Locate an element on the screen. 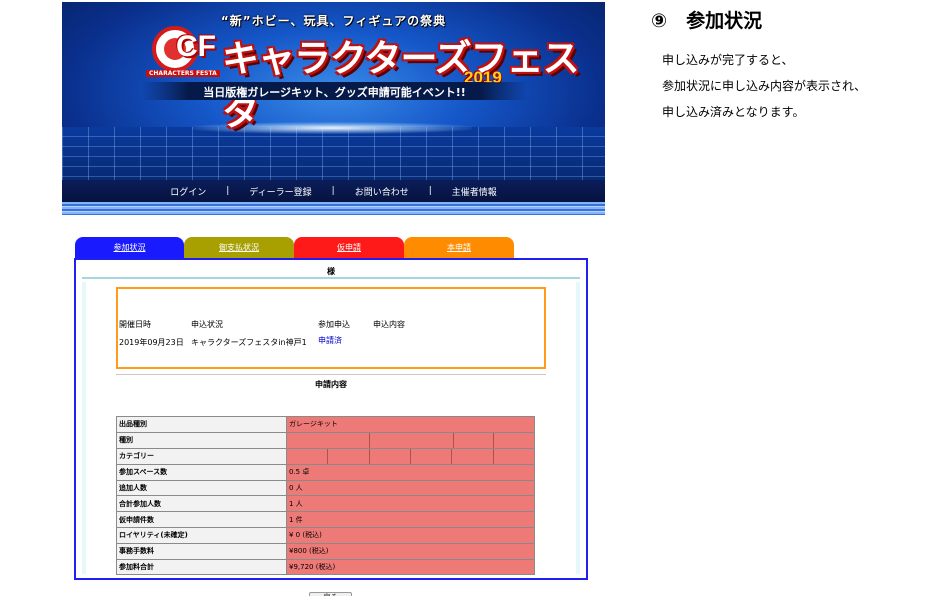 This screenshot has width=950, height=596. table-row: ロイヤリティ(未確定) ¥ 0 (税込) is located at coordinates (325, 535).